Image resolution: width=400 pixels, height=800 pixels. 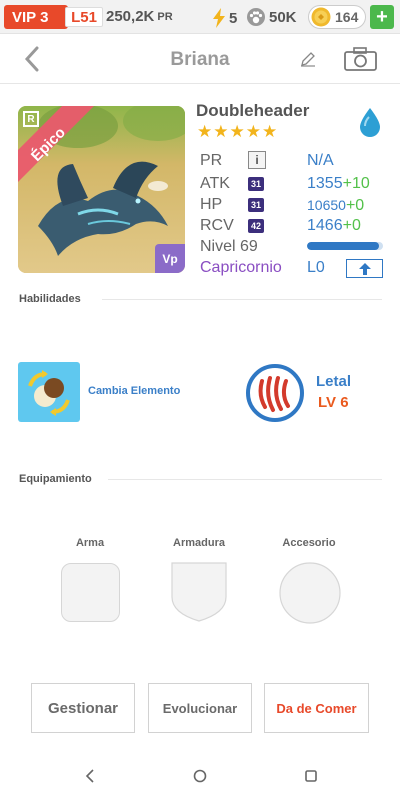 I want to click on skills-divider, so click(x=242, y=299).